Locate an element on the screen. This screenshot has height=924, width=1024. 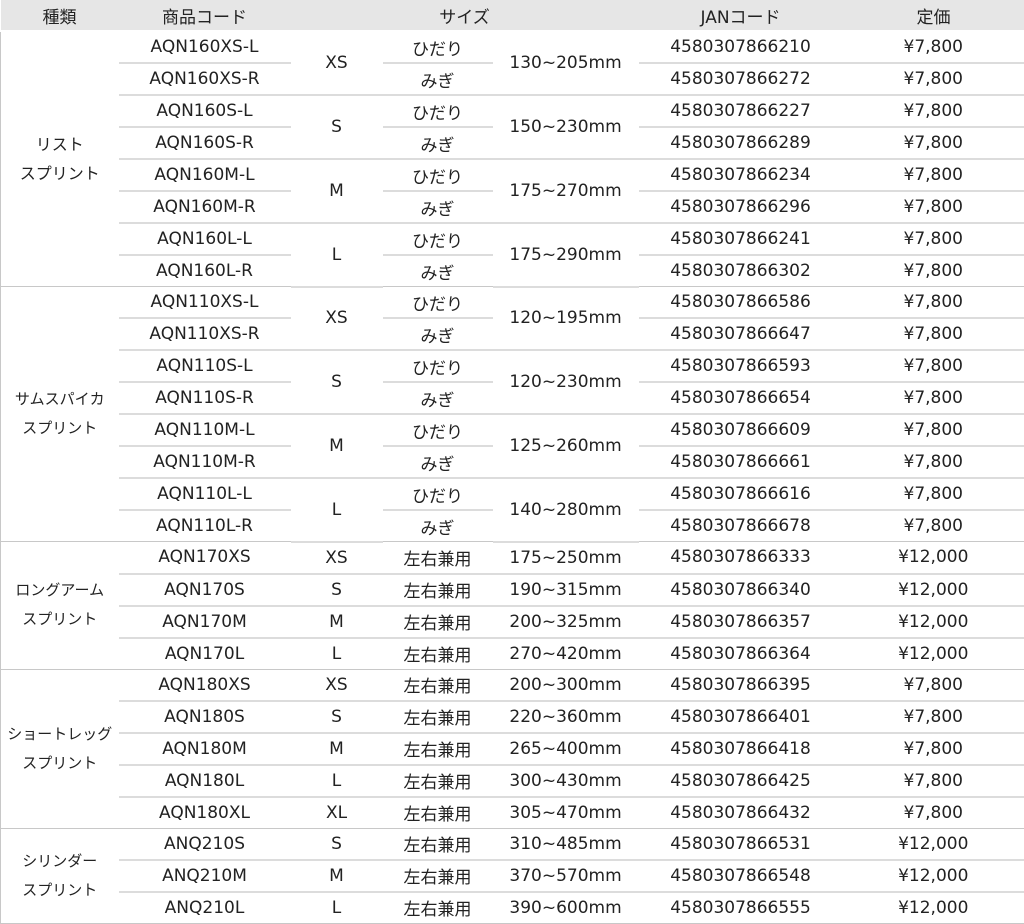
size-range-cell: 120~195mm is located at coordinates (566, 319).